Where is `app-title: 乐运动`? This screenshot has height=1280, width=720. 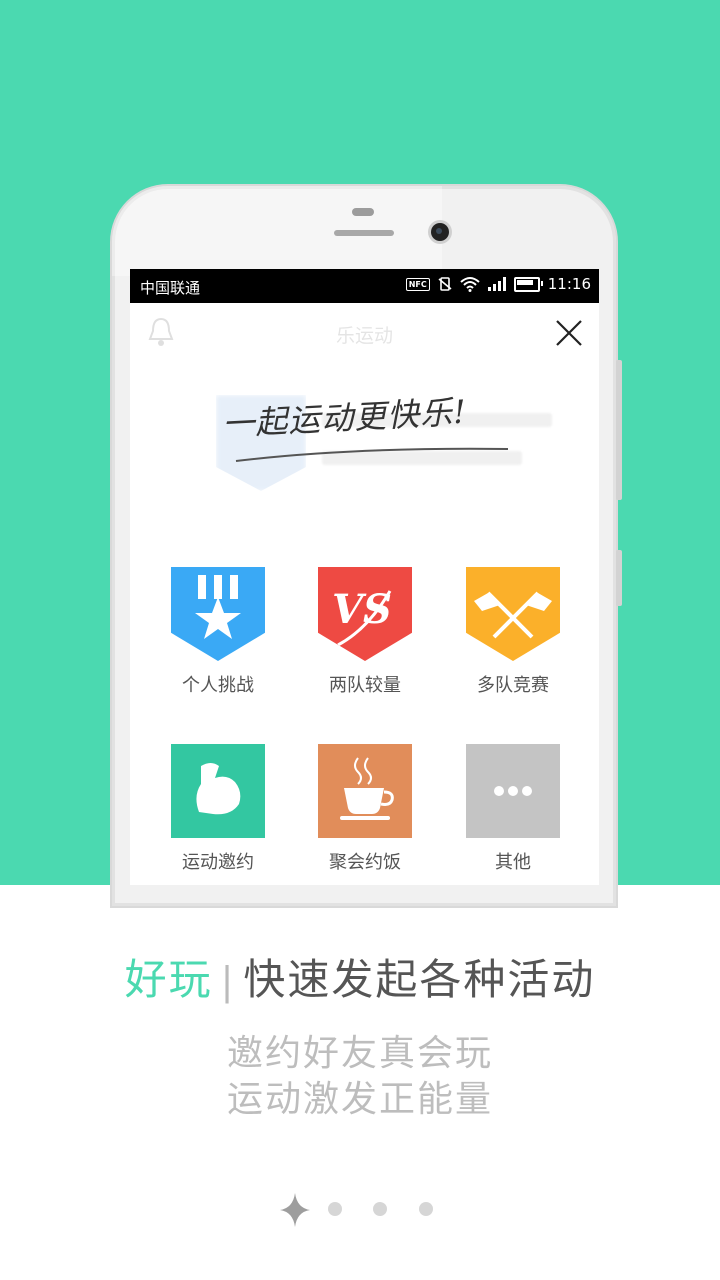 app-title: 乐运动 is located at coordinates (364, 336).